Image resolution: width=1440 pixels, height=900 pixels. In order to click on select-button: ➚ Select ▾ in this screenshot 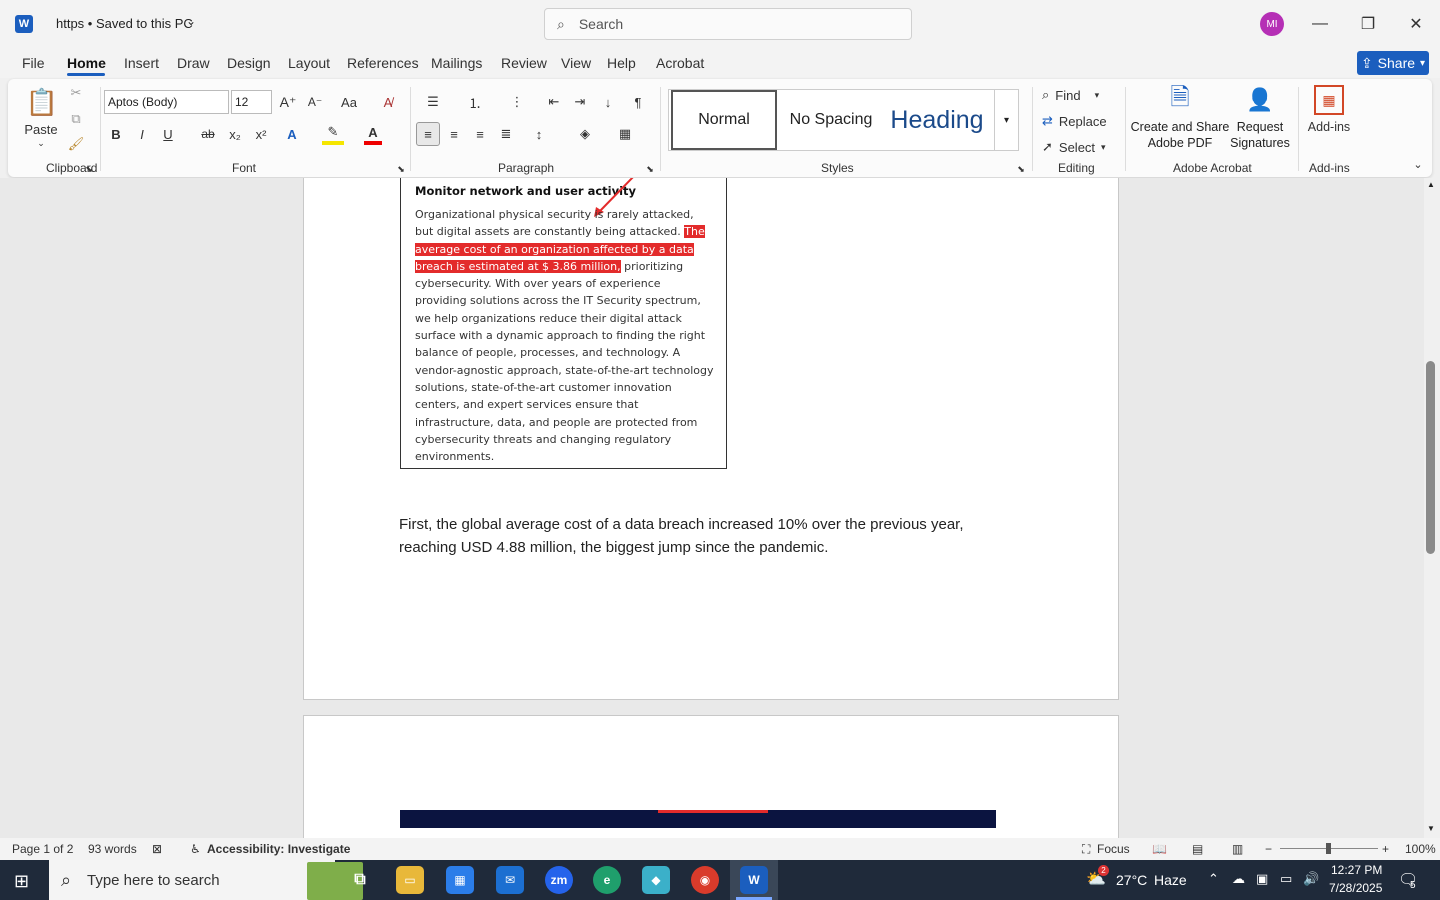, I will do `click(1082, 147)`.